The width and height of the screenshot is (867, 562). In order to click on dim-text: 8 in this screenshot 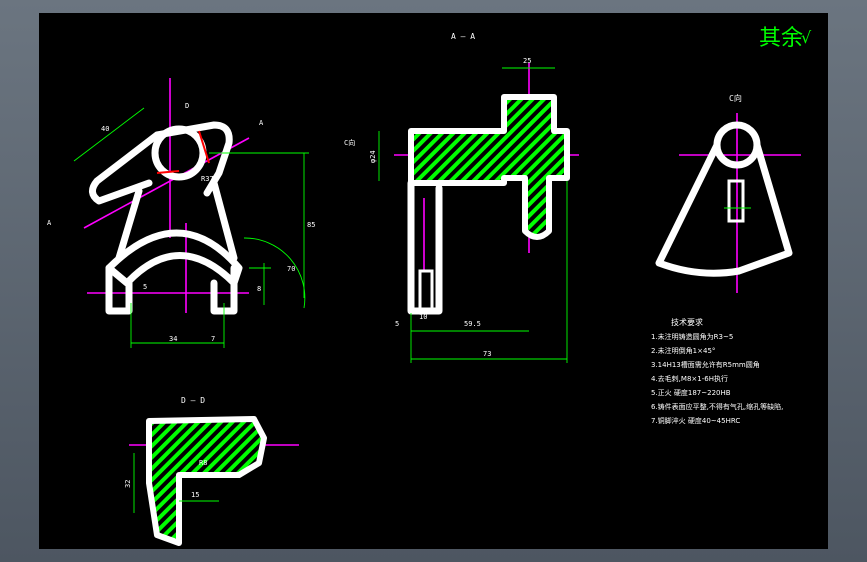, I will do `click(259, 289)`.